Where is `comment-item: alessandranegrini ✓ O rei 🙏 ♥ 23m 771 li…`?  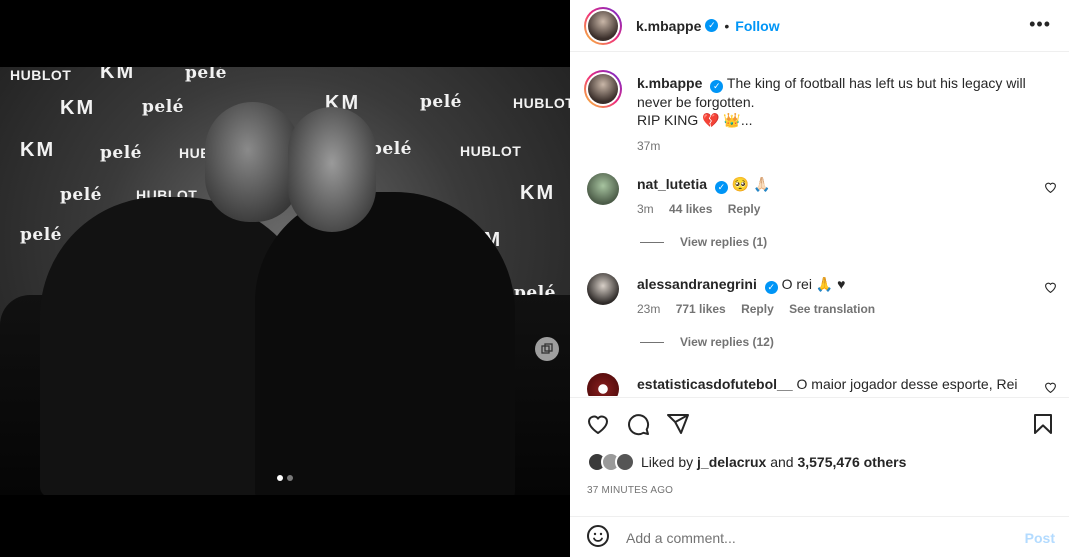
comment-item: alessandranegrini ✓ O rei 🙏 ♥ 23m 771 li… is located at coordinates (826, 294).